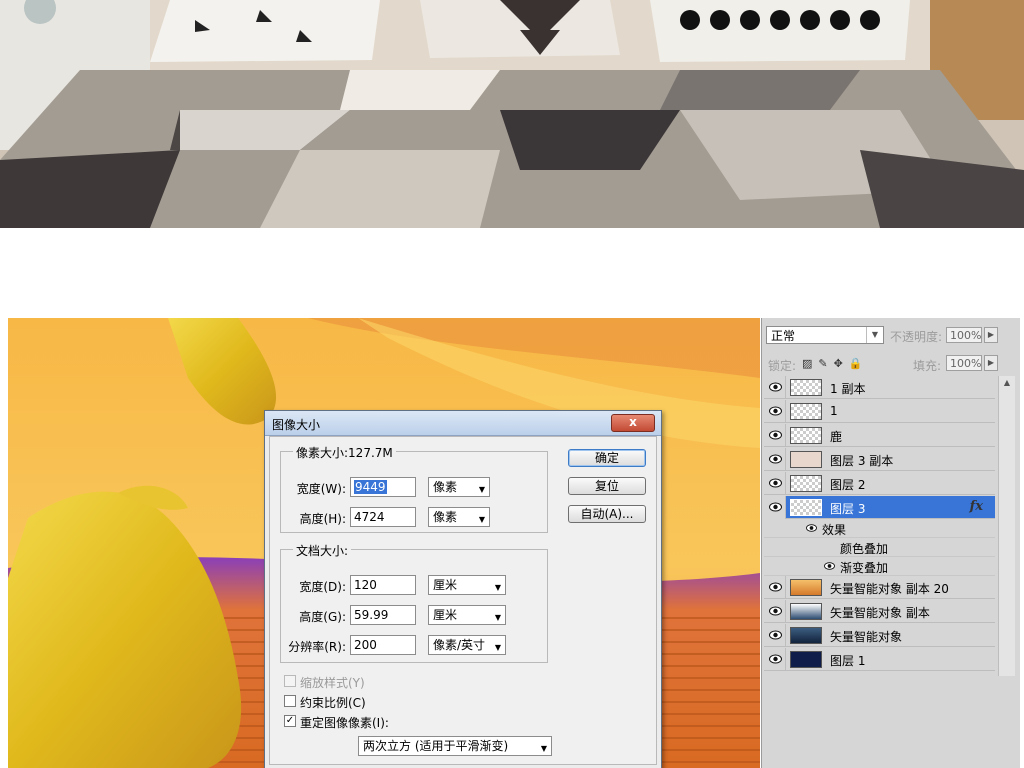  Describe the element at coordinates (832, 363) in the screenshot. I see `lock-options: ▨ ✎ ✥ 🔒` at that location.